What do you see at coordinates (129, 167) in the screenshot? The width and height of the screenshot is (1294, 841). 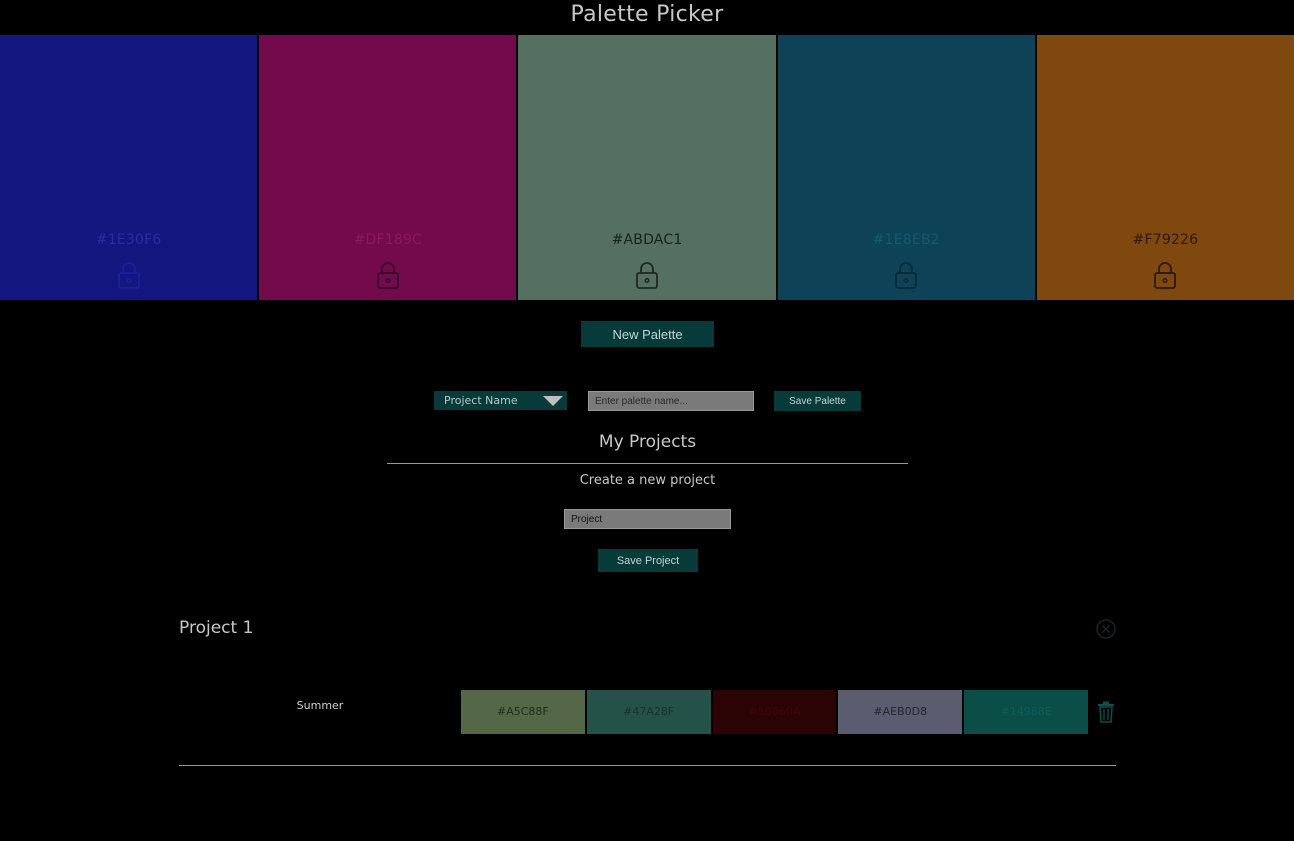 I see `swatch: #1E30F6` at bounding box center [129, 167].